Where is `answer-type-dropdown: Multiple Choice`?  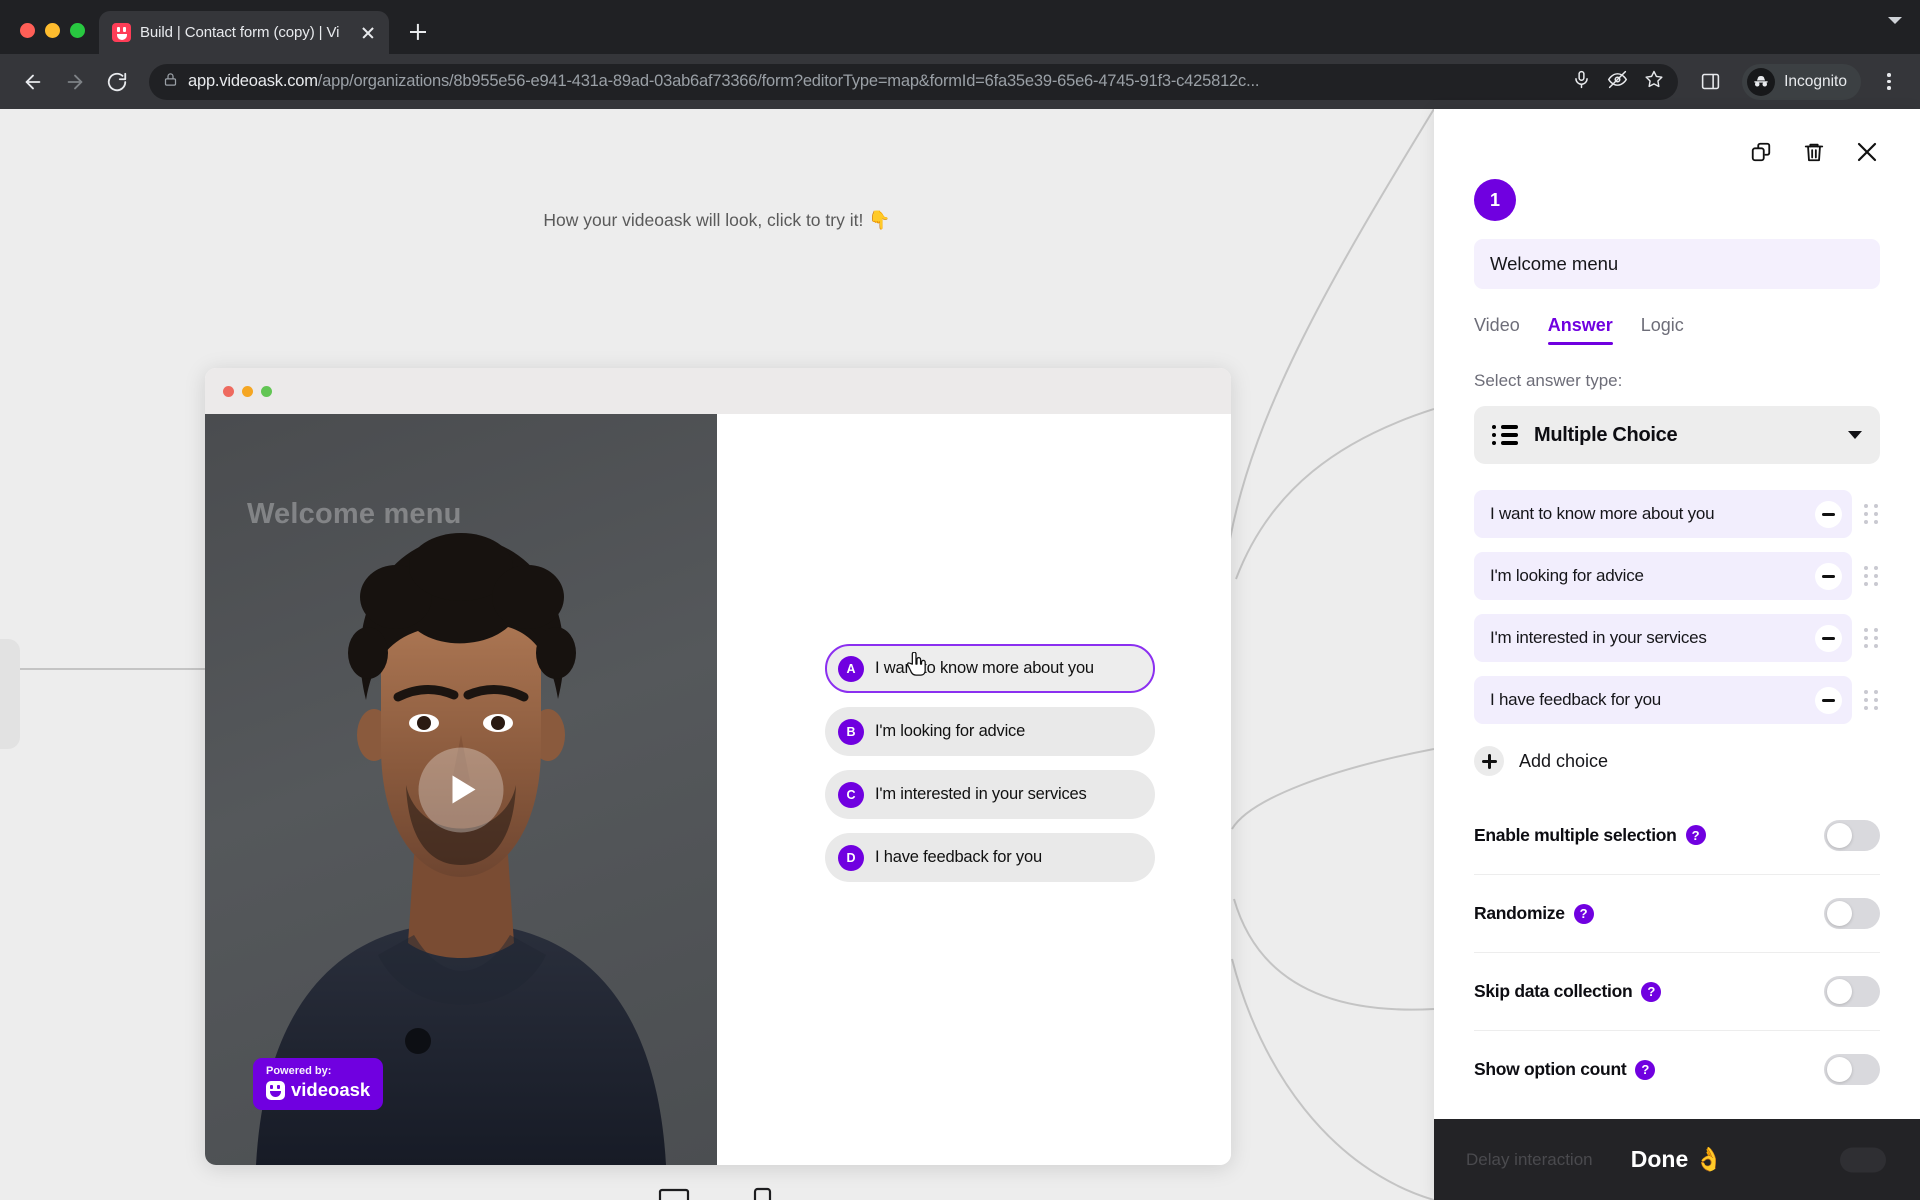
answer-type-dropdown: Multiple Choice is located at coordinates (1677, 435).